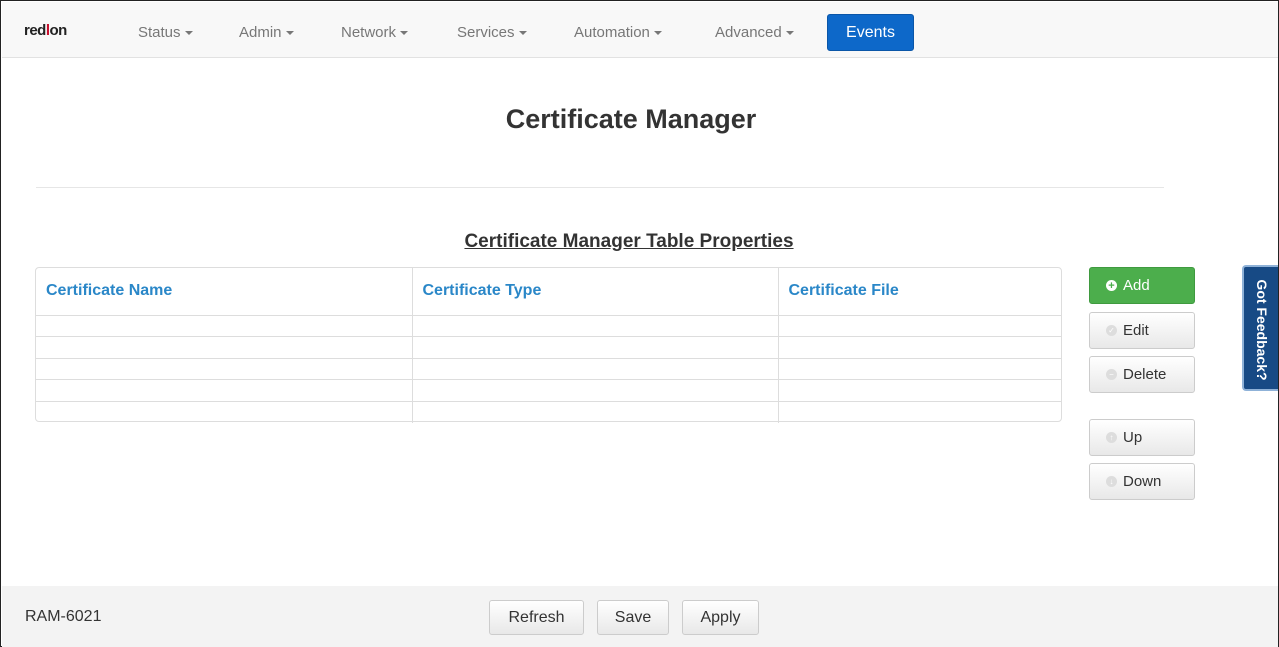 This screenshot has width=1279, height=647. What do you see at coordinates (266, 32) in the screenshot?
I see `nav-admin: Admin` at bounding box center [266, 32].